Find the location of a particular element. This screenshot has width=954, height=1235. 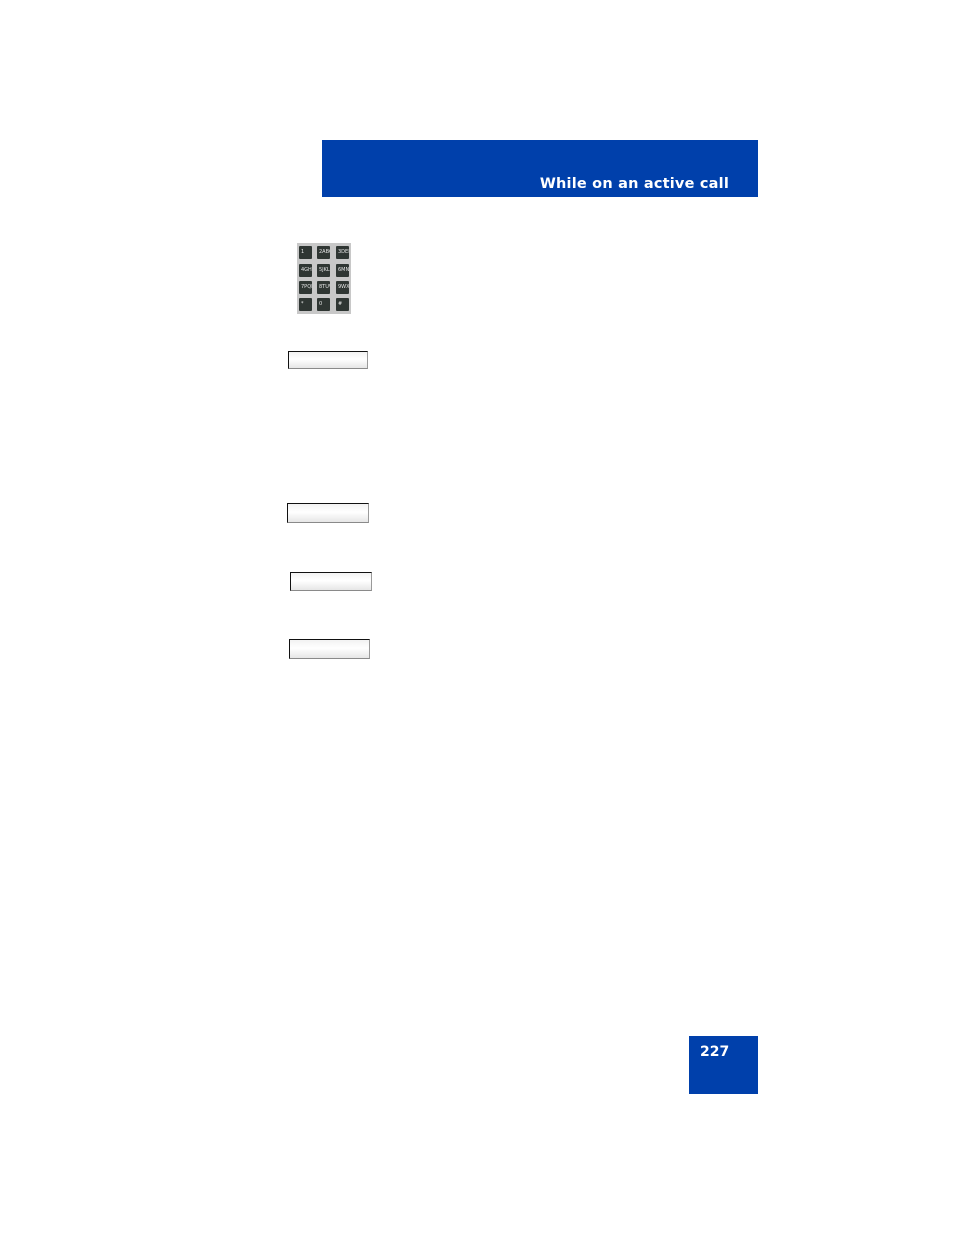

page-number: 227 is located at coordinates (715, 1052).